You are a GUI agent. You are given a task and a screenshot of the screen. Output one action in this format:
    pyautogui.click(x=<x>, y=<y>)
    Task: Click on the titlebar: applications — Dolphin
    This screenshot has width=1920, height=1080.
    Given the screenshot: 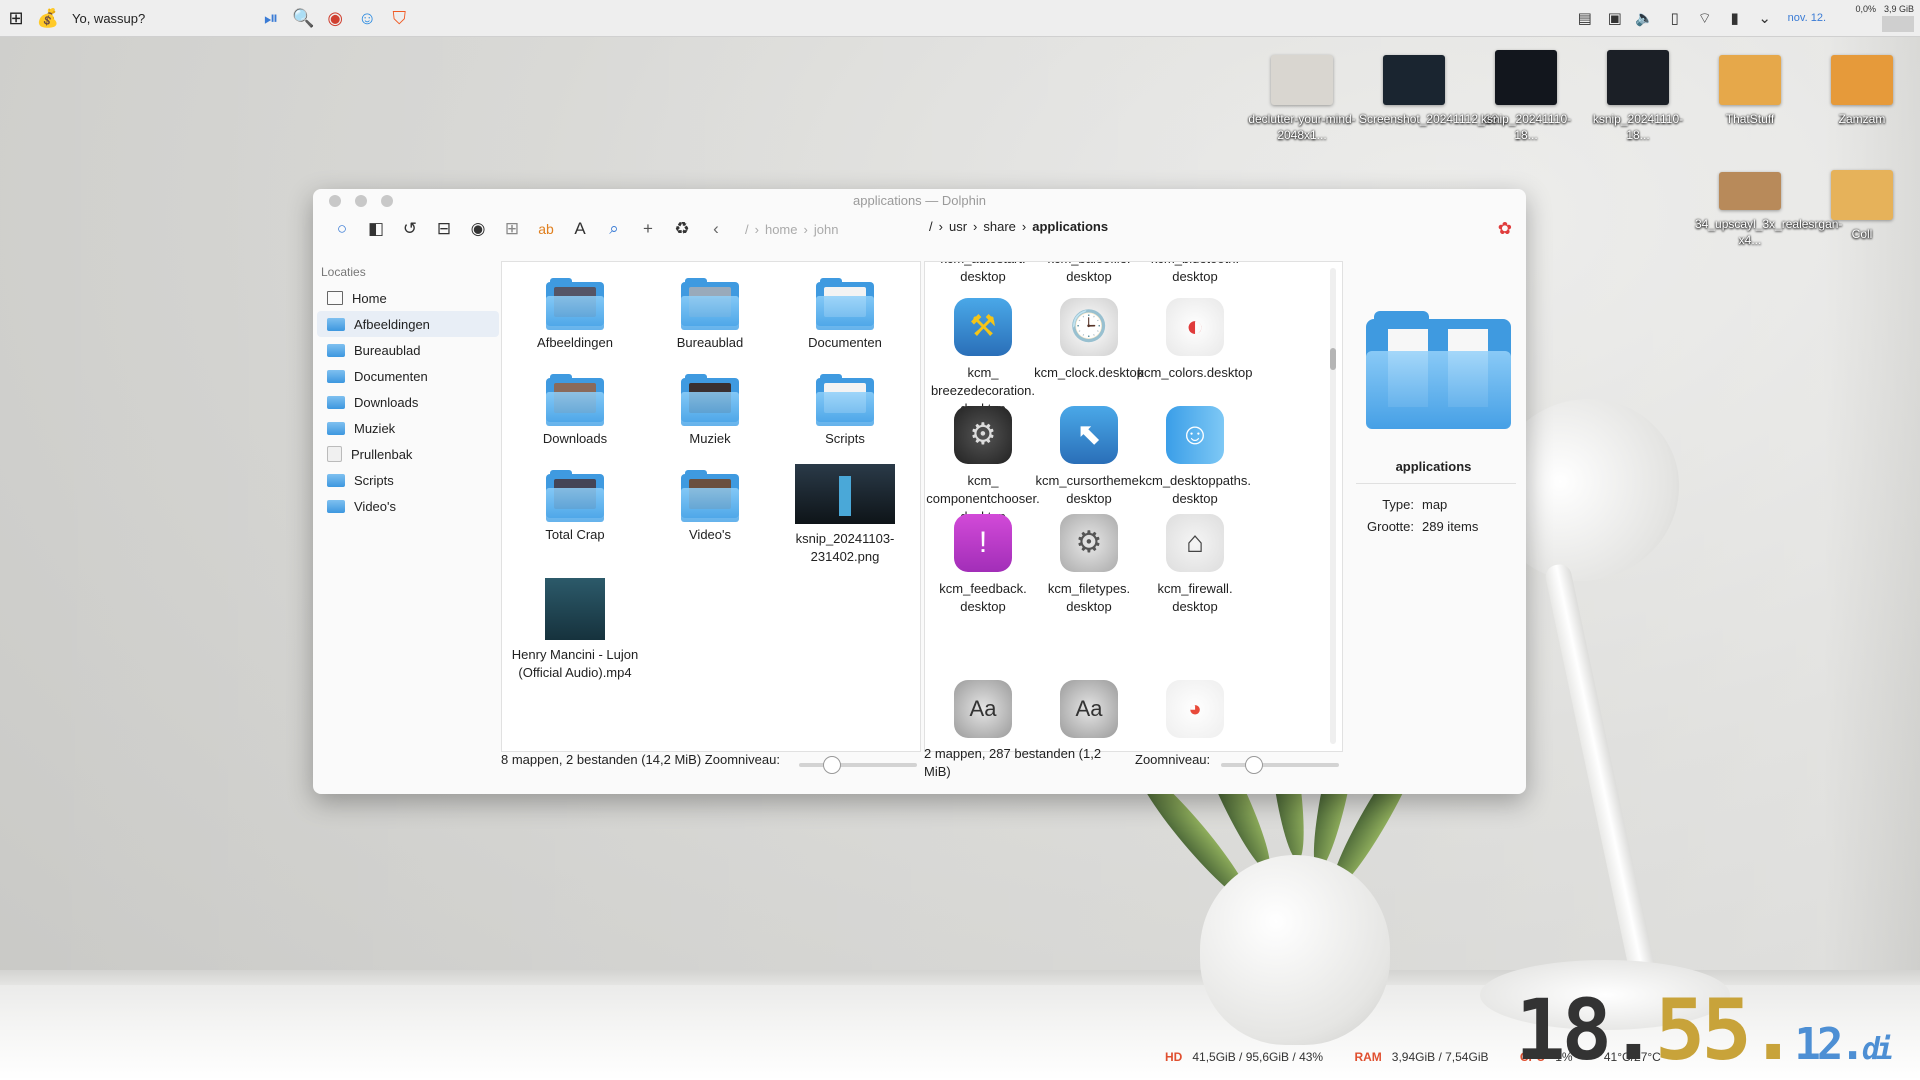 What is the action you would take?
    pyautogui.click(x=919, y=200)
    